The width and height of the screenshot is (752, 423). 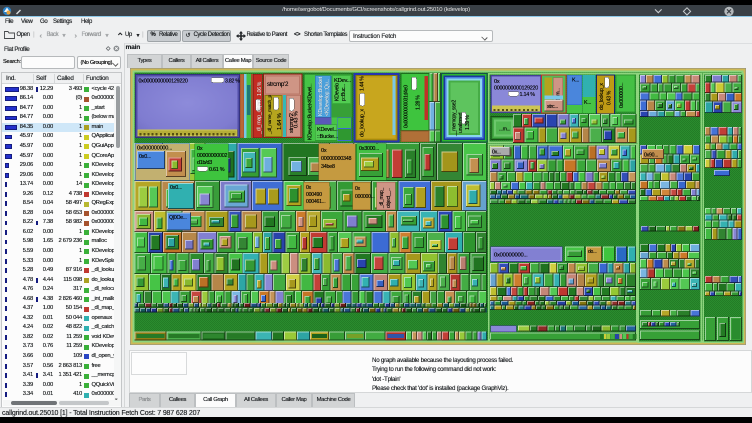 I want to click on svg-text: 1.28 %, so click(x=419, y=102).